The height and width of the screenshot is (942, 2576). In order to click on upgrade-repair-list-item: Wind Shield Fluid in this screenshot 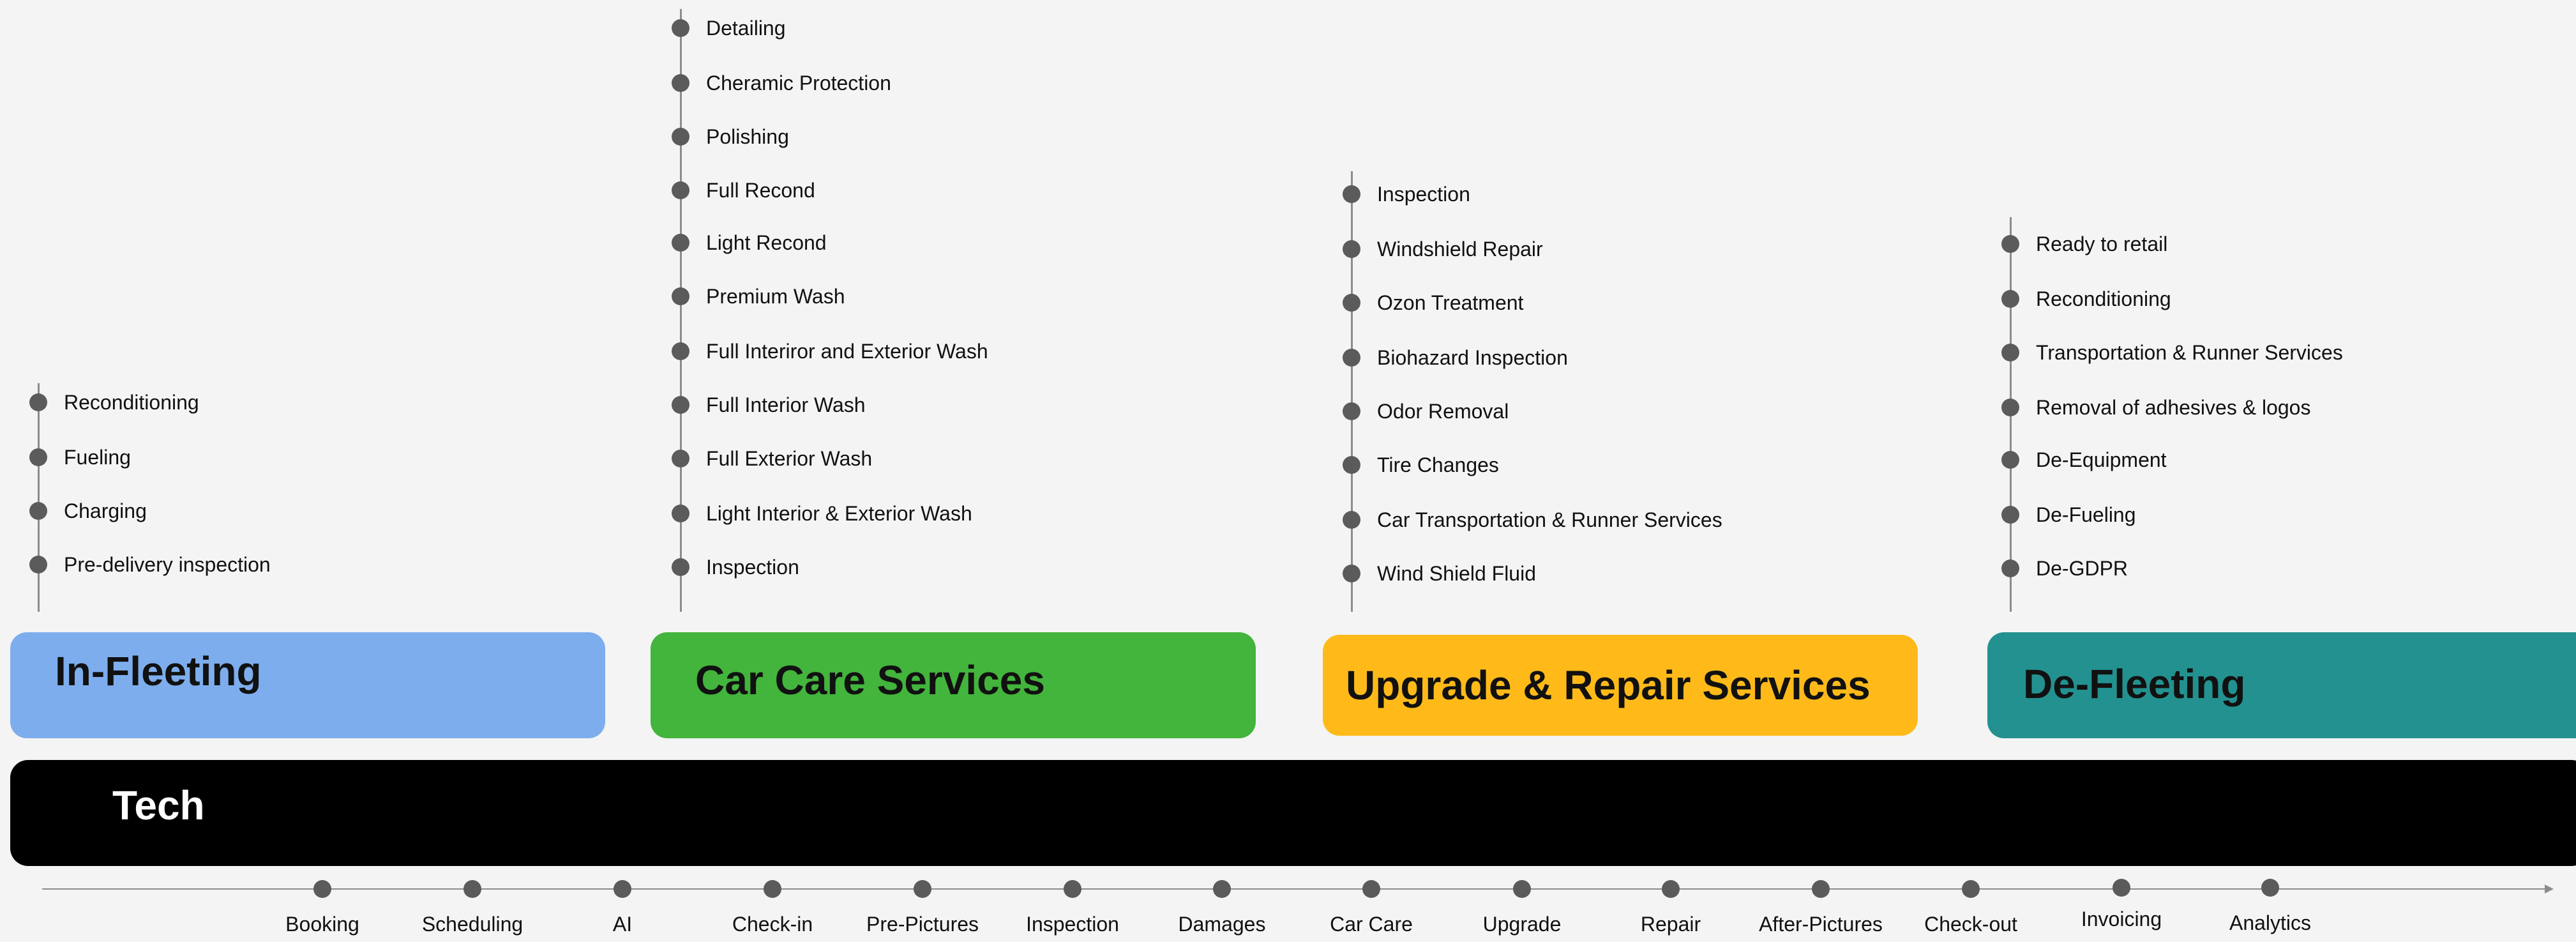, I will do `click(1666, 573)`.